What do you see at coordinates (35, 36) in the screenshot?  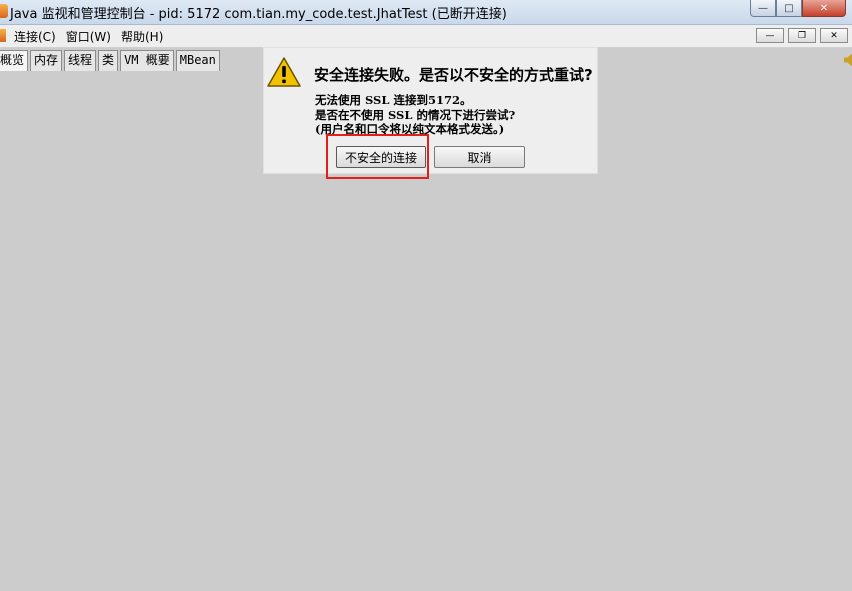 I see `menu-connection: 连接(C)` at bounding box center [35, 36].